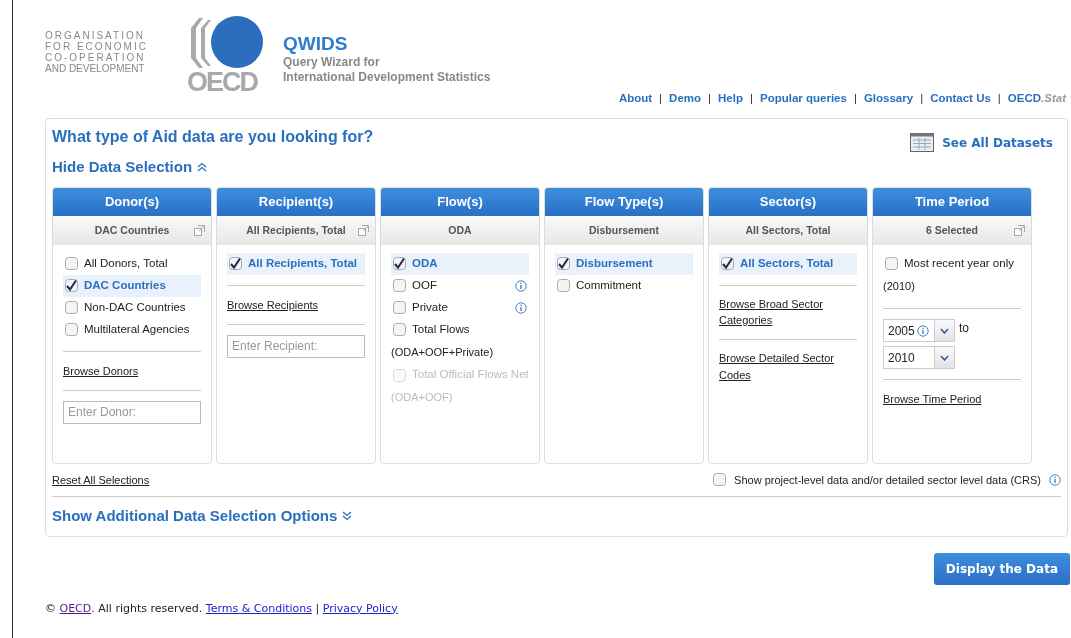 This screenshot has width=1071, height=638. I want to click on checkbox-note: (ODA+OOF+Private), so click(443, 352).